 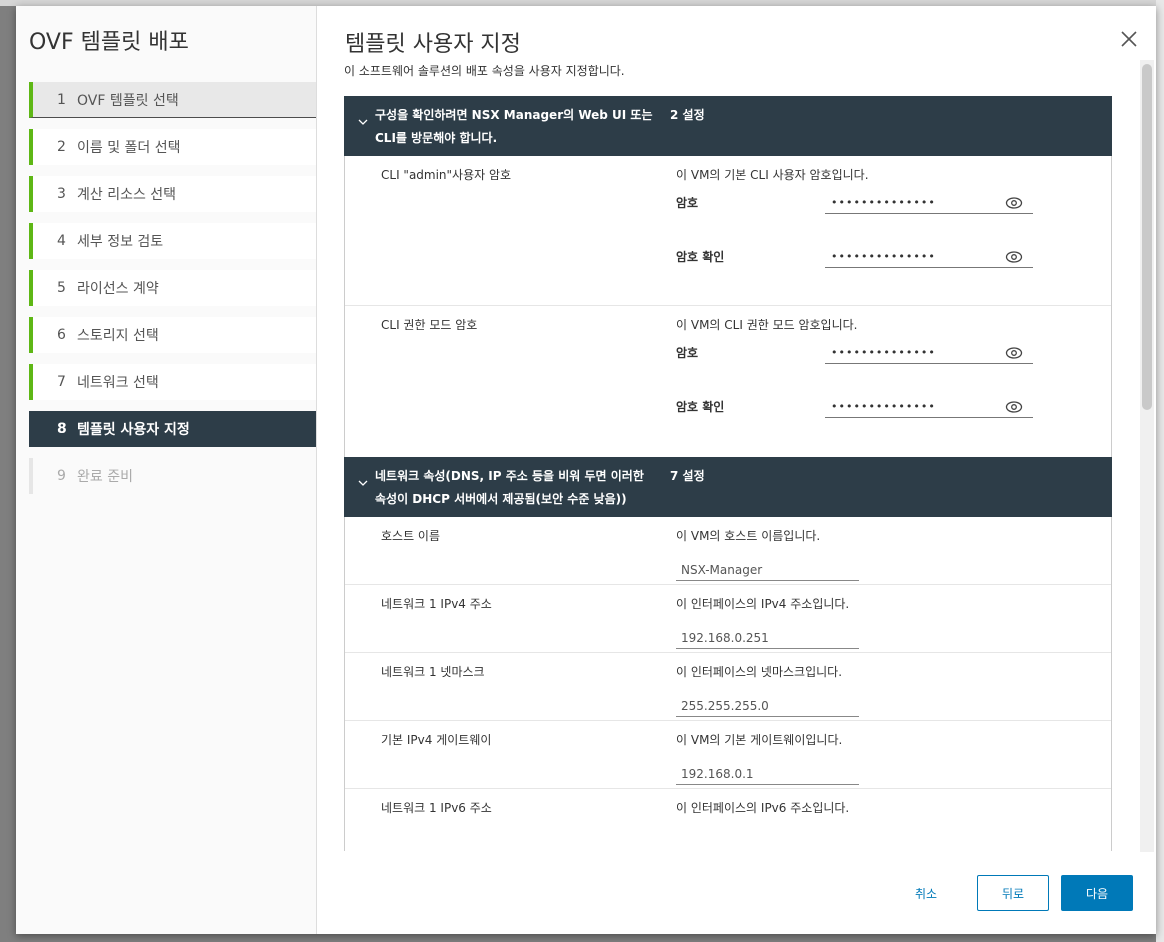 I want to click on section-count: 7 설정, so click(x=687, y=476).